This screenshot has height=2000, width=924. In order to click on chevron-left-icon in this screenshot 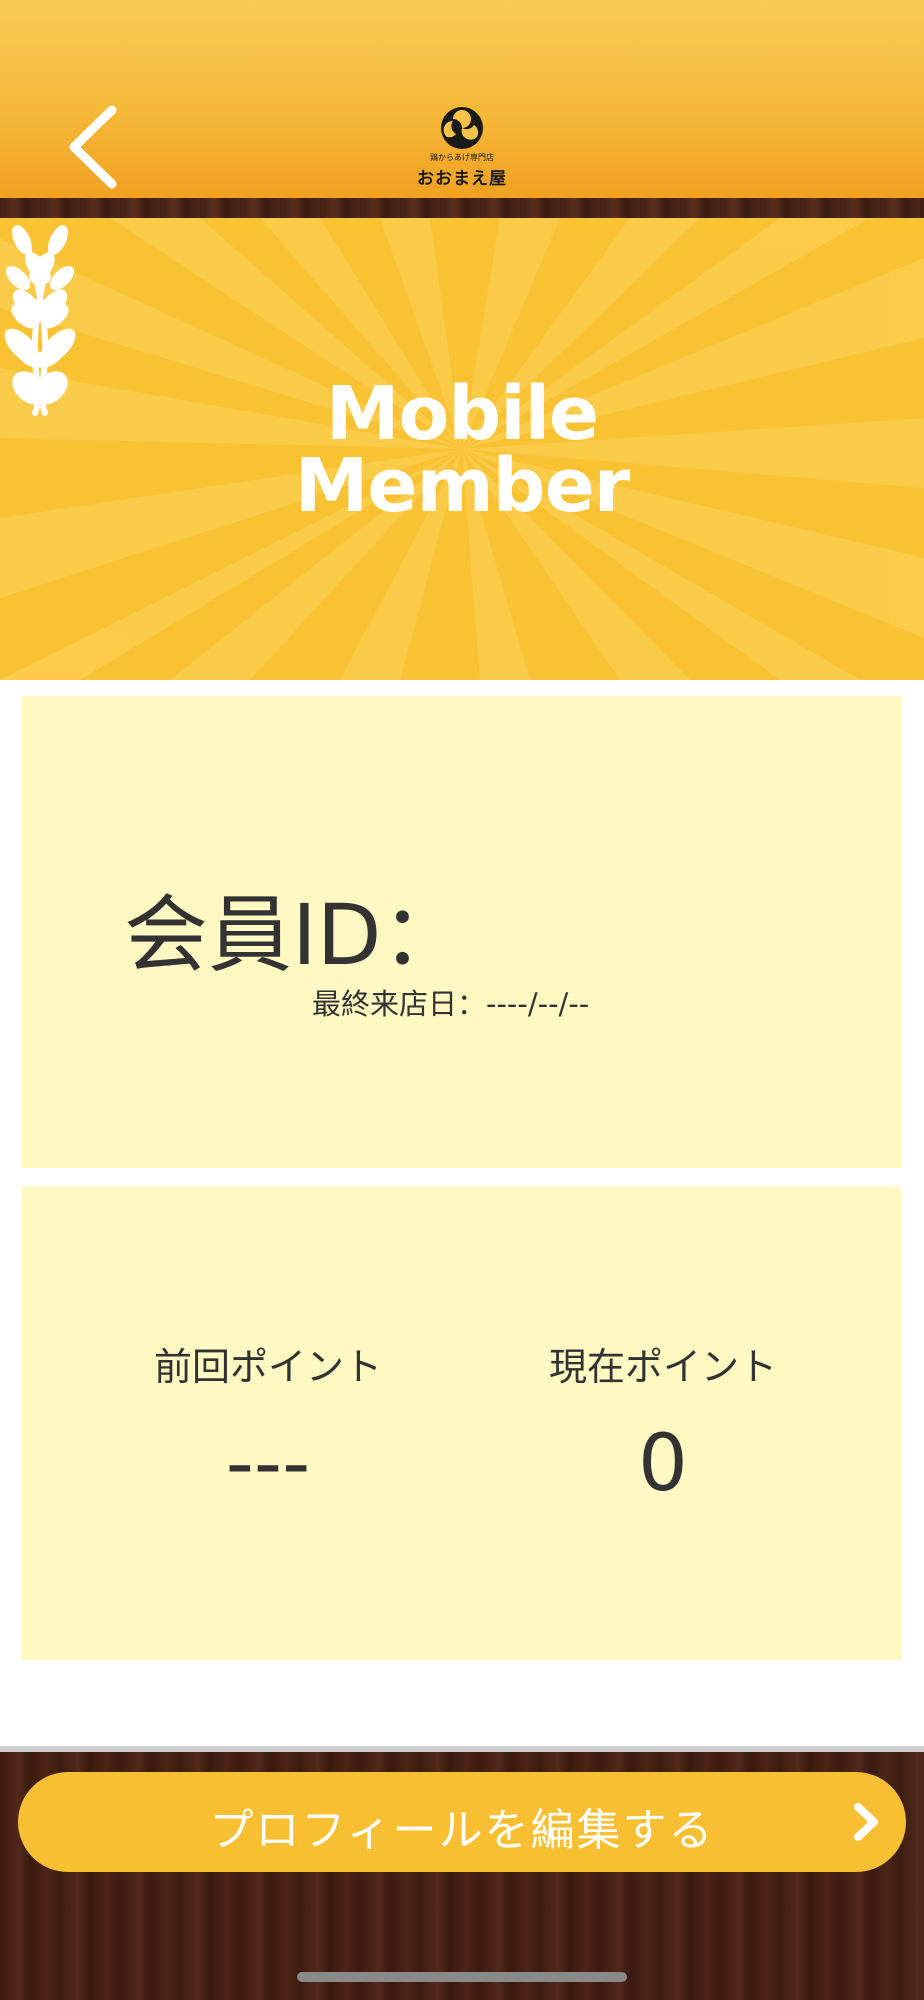, I will do `click(93, 147)`.